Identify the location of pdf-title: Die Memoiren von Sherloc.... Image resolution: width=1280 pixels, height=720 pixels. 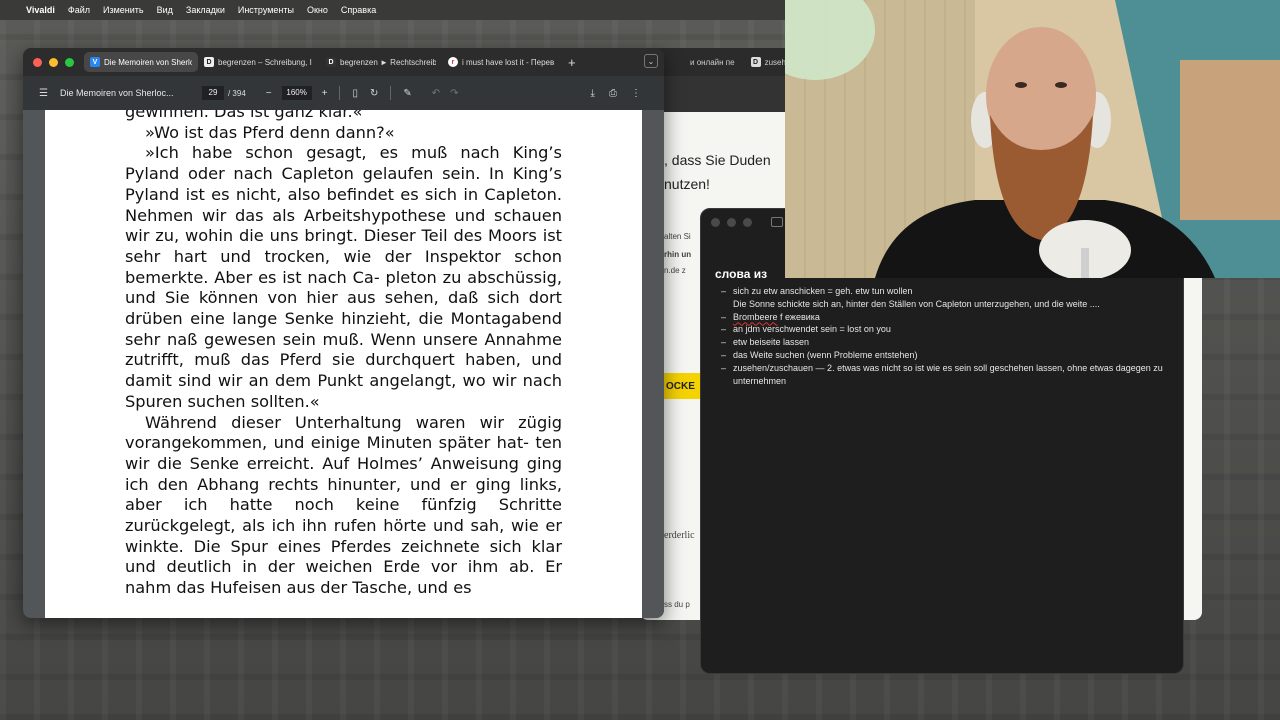
(116, 93).